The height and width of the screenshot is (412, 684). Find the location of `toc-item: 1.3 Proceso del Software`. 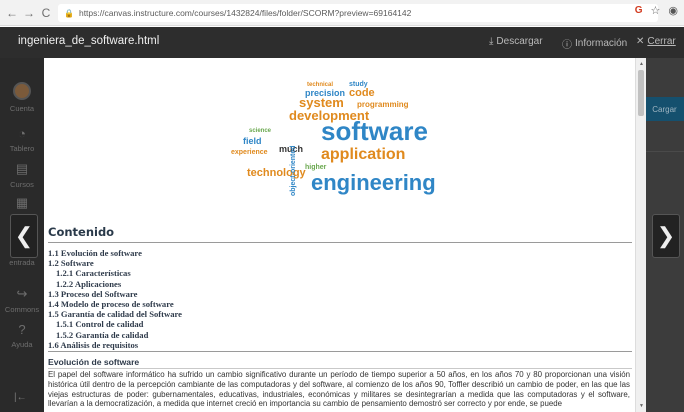

toc-item: 1.3 Proceso del Software is located at coordinates (338, 294).